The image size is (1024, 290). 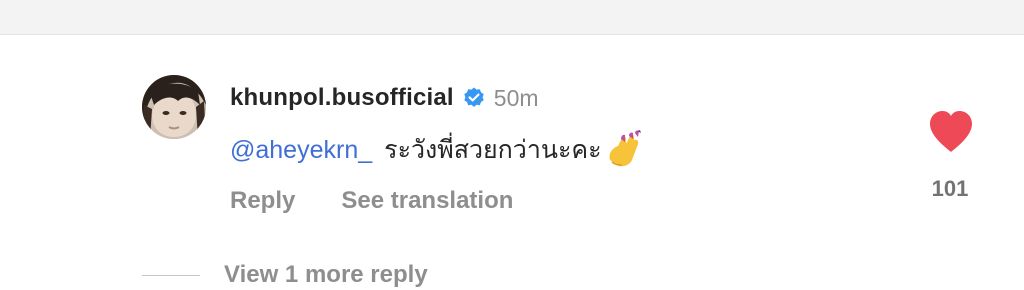 I want to click on comment-actions: Reply See translation, so click(x=371, y=201).